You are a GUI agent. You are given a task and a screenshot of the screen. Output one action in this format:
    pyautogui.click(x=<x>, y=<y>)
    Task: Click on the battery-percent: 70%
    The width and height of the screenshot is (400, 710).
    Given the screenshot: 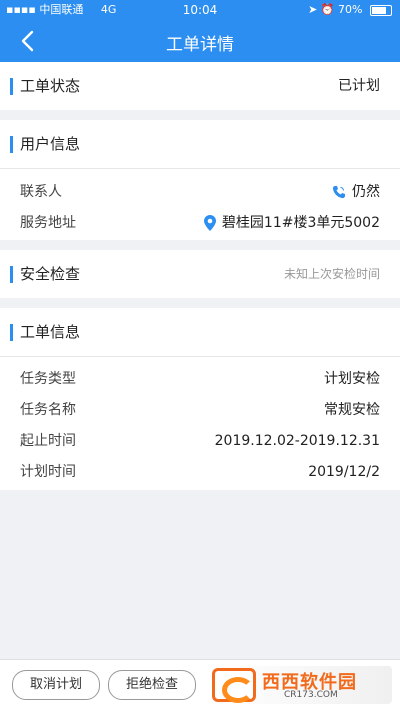 What is the action you would take?
    pyautogui.click(x=350, y=9)
    